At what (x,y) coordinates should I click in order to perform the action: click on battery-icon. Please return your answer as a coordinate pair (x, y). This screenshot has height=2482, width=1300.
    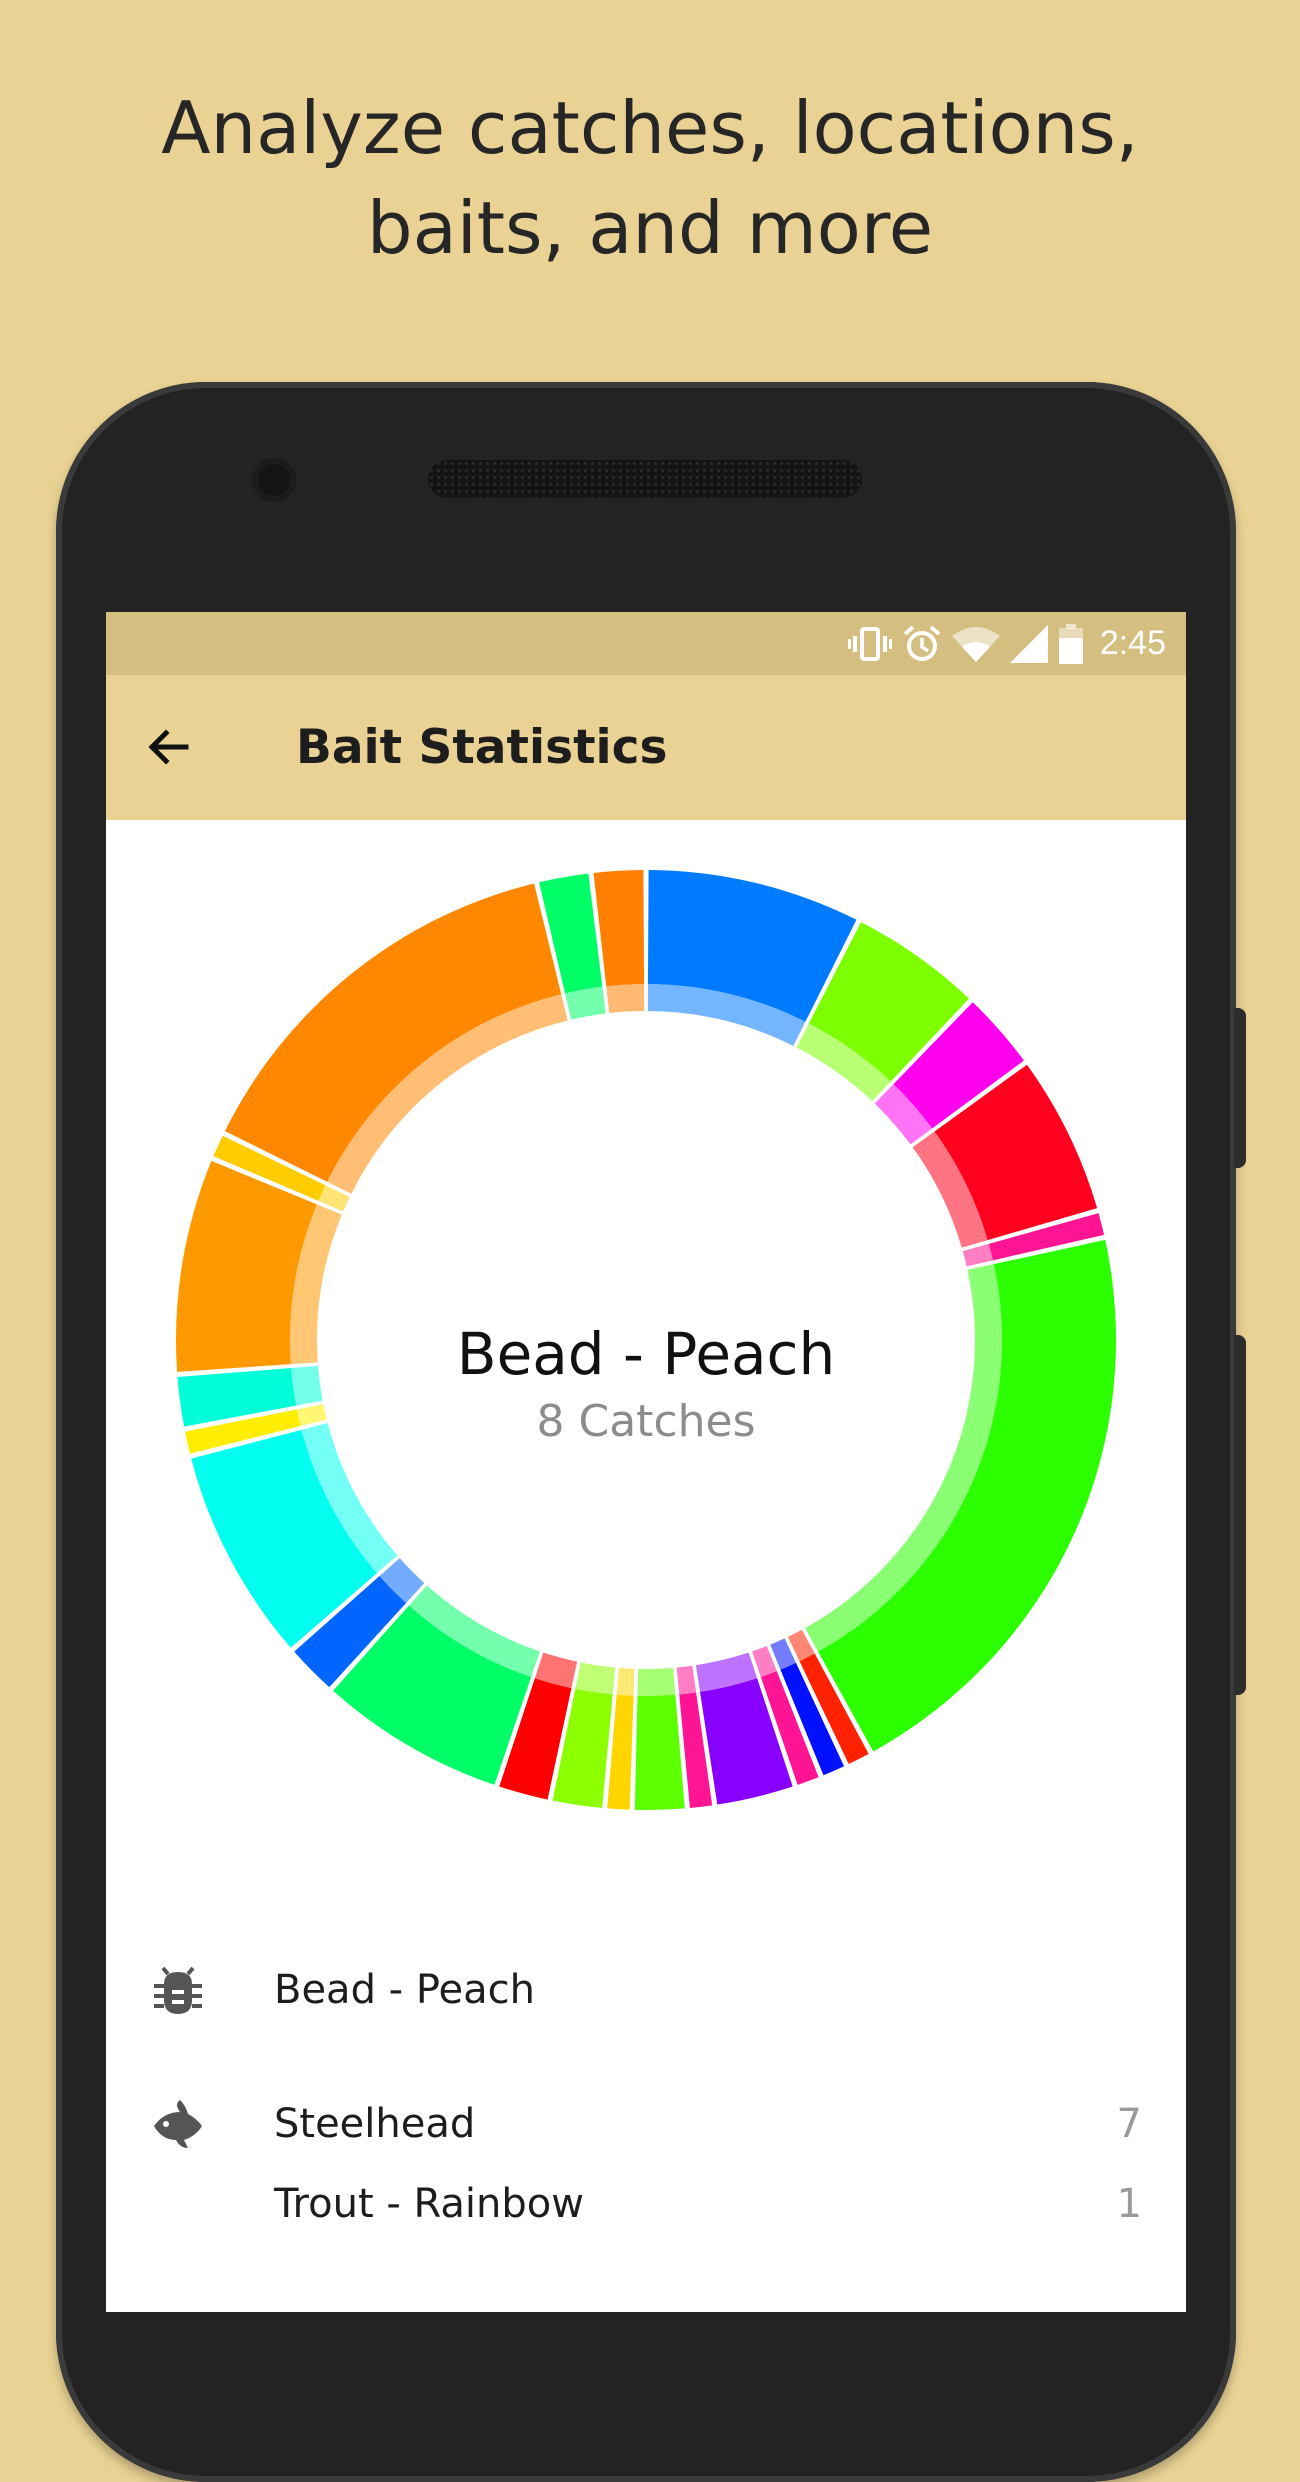
    Looking at the image, I should click on (1070, 643).